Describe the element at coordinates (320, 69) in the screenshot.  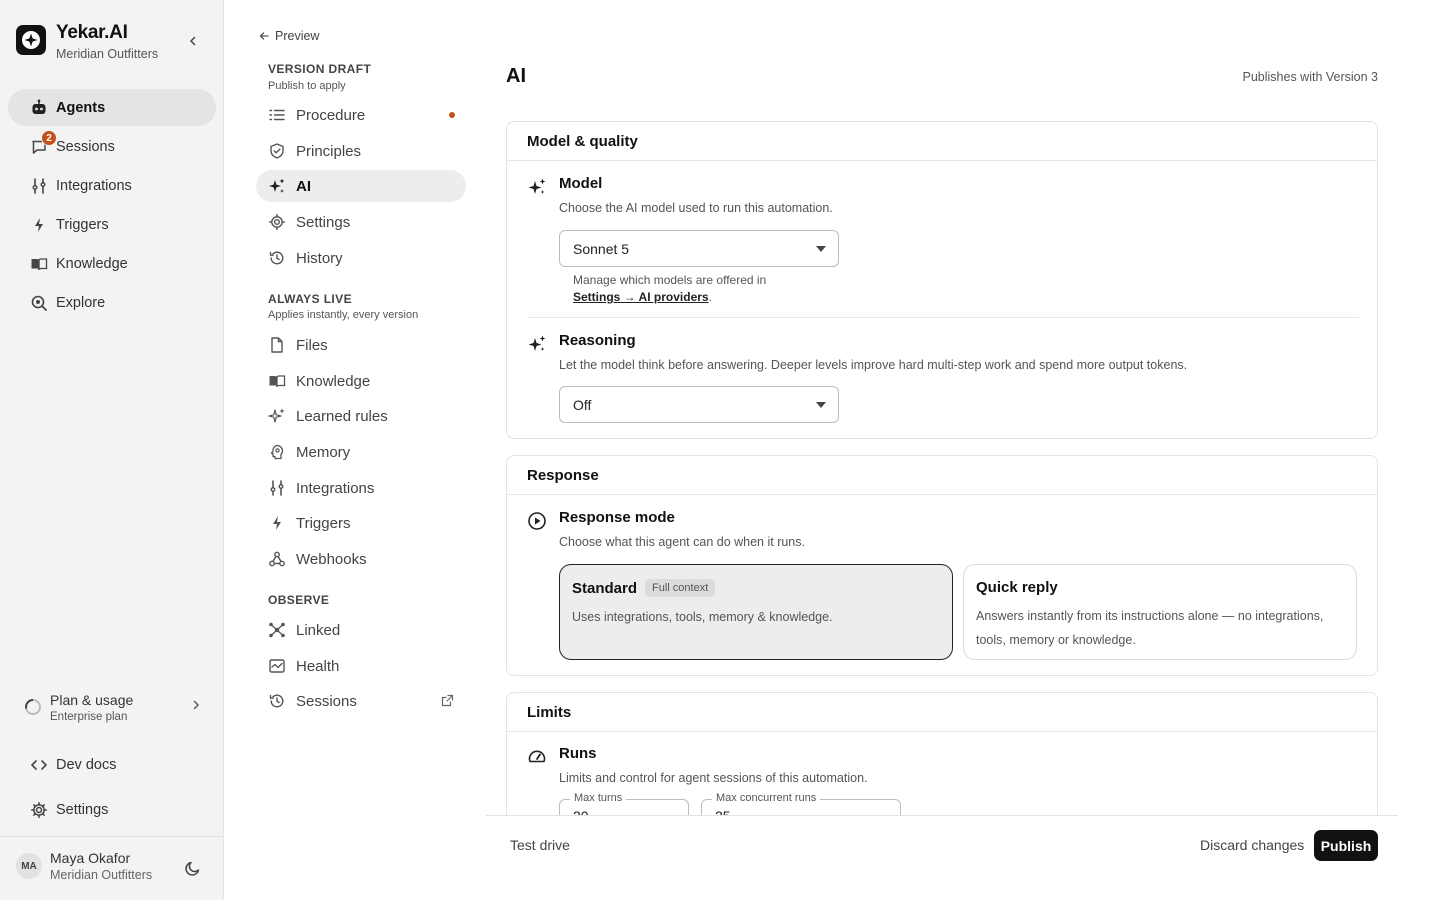
I see `group-title-version-draft: VERSION DRAFT` at that location.